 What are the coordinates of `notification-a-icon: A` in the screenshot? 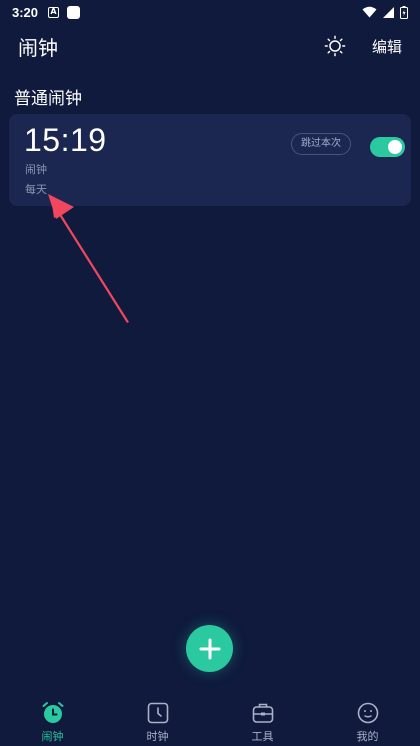 It's located at (54, 12).